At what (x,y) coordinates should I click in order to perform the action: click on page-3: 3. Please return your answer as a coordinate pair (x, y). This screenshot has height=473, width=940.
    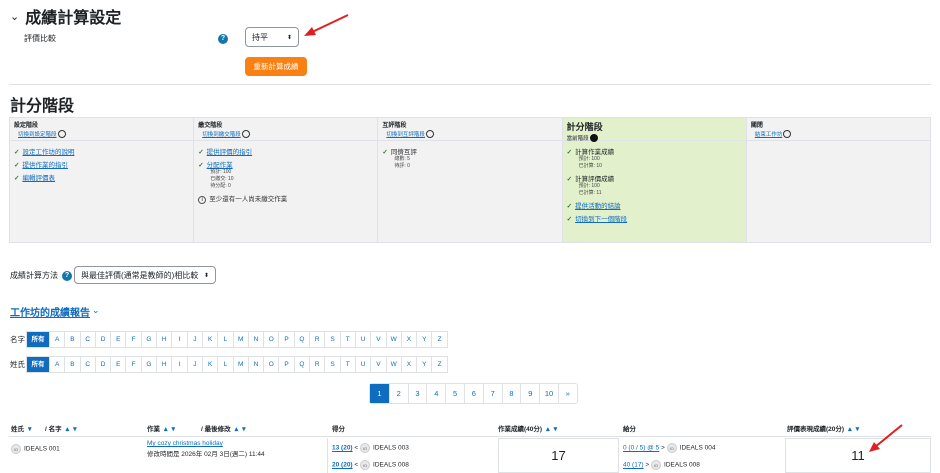
    Looking at the image, I should click on (417, 393).